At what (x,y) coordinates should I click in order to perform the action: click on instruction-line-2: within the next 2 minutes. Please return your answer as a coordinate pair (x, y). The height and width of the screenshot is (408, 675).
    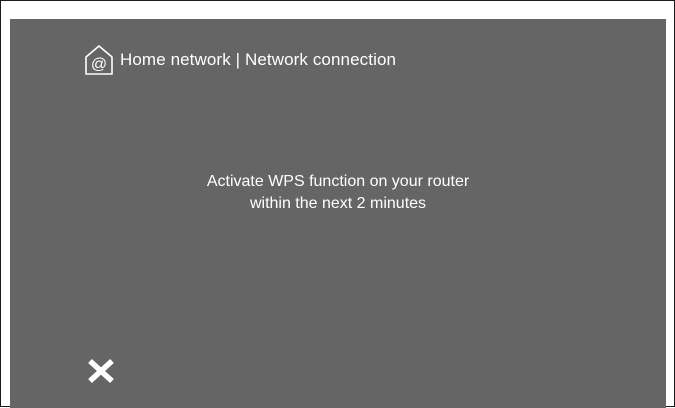
    Looking at the image, I should click on (338, 203).